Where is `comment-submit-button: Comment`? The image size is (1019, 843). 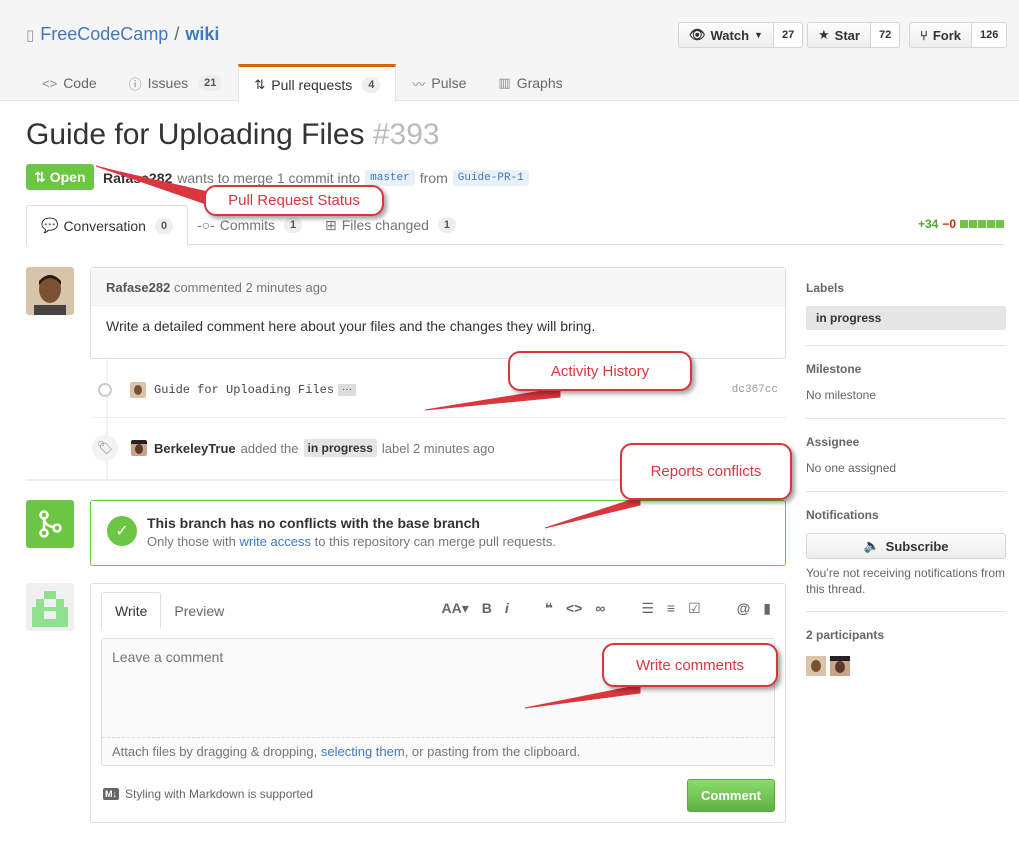
comment-submit-button: Comment is located at coordinates (731, 795).